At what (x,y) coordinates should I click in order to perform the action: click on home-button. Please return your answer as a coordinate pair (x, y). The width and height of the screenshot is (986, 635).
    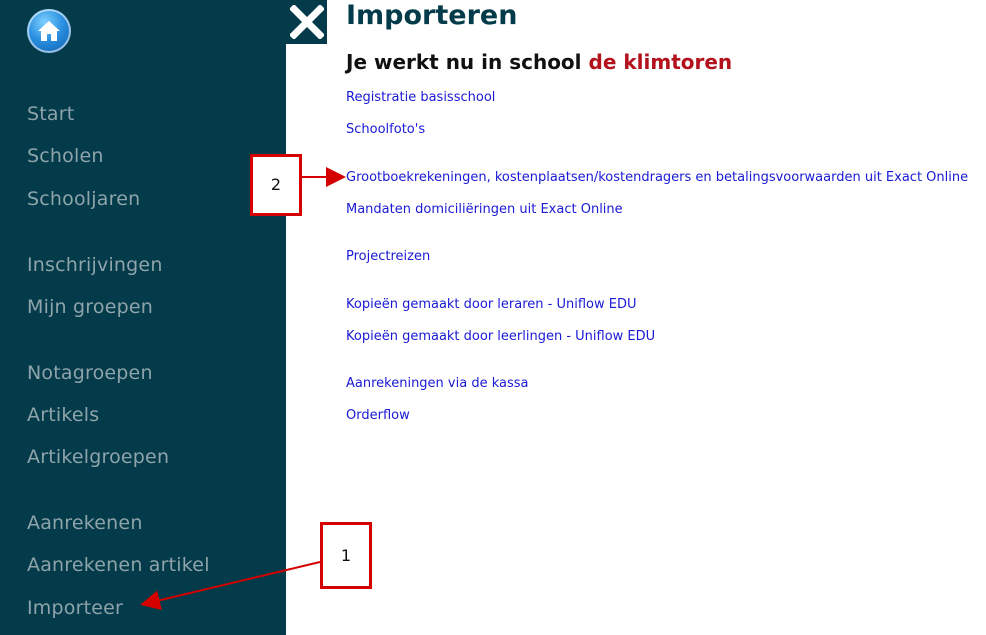
    Looking at the image, I should click on (49, 31).